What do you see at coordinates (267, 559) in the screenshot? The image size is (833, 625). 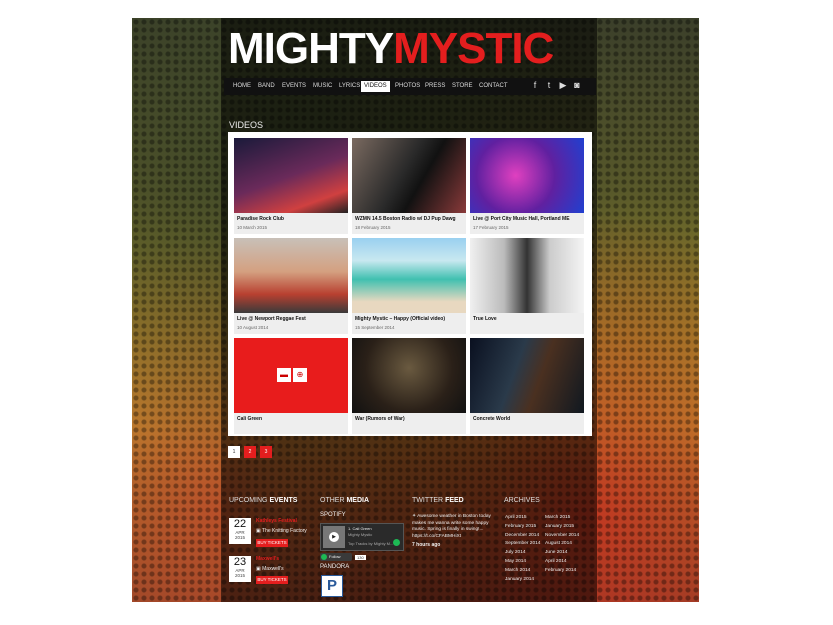 I see `event-name: Maxwell's` at bounding box center [267, 559].